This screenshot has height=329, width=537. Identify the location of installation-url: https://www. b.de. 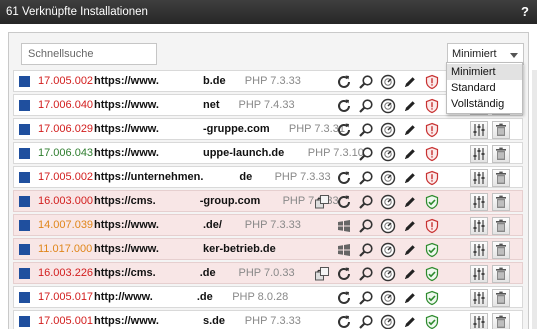
(160, 81).